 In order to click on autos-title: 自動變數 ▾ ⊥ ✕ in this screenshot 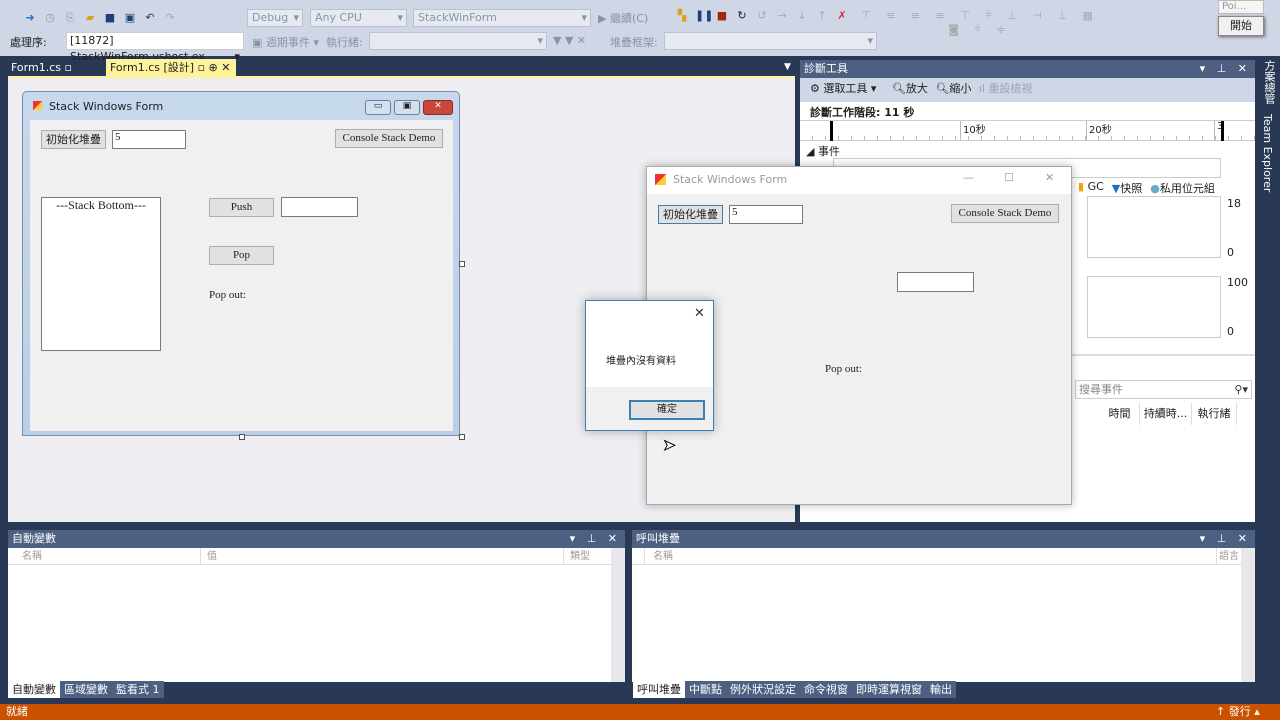, I will do `click(316, 539)`.